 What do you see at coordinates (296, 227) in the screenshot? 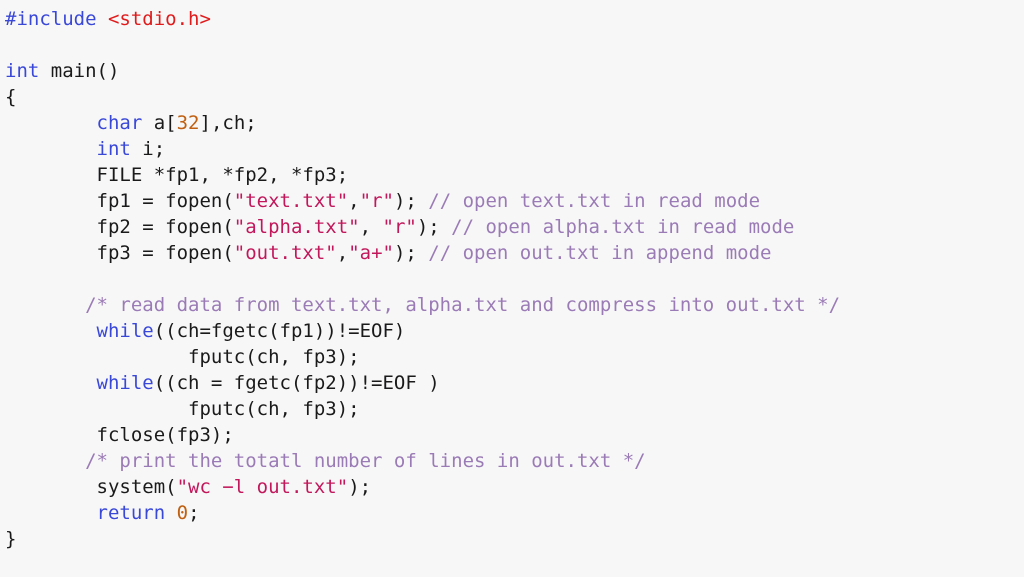
I see `code-token-str: "alpha.txt"` at bounding box center [296, 227].